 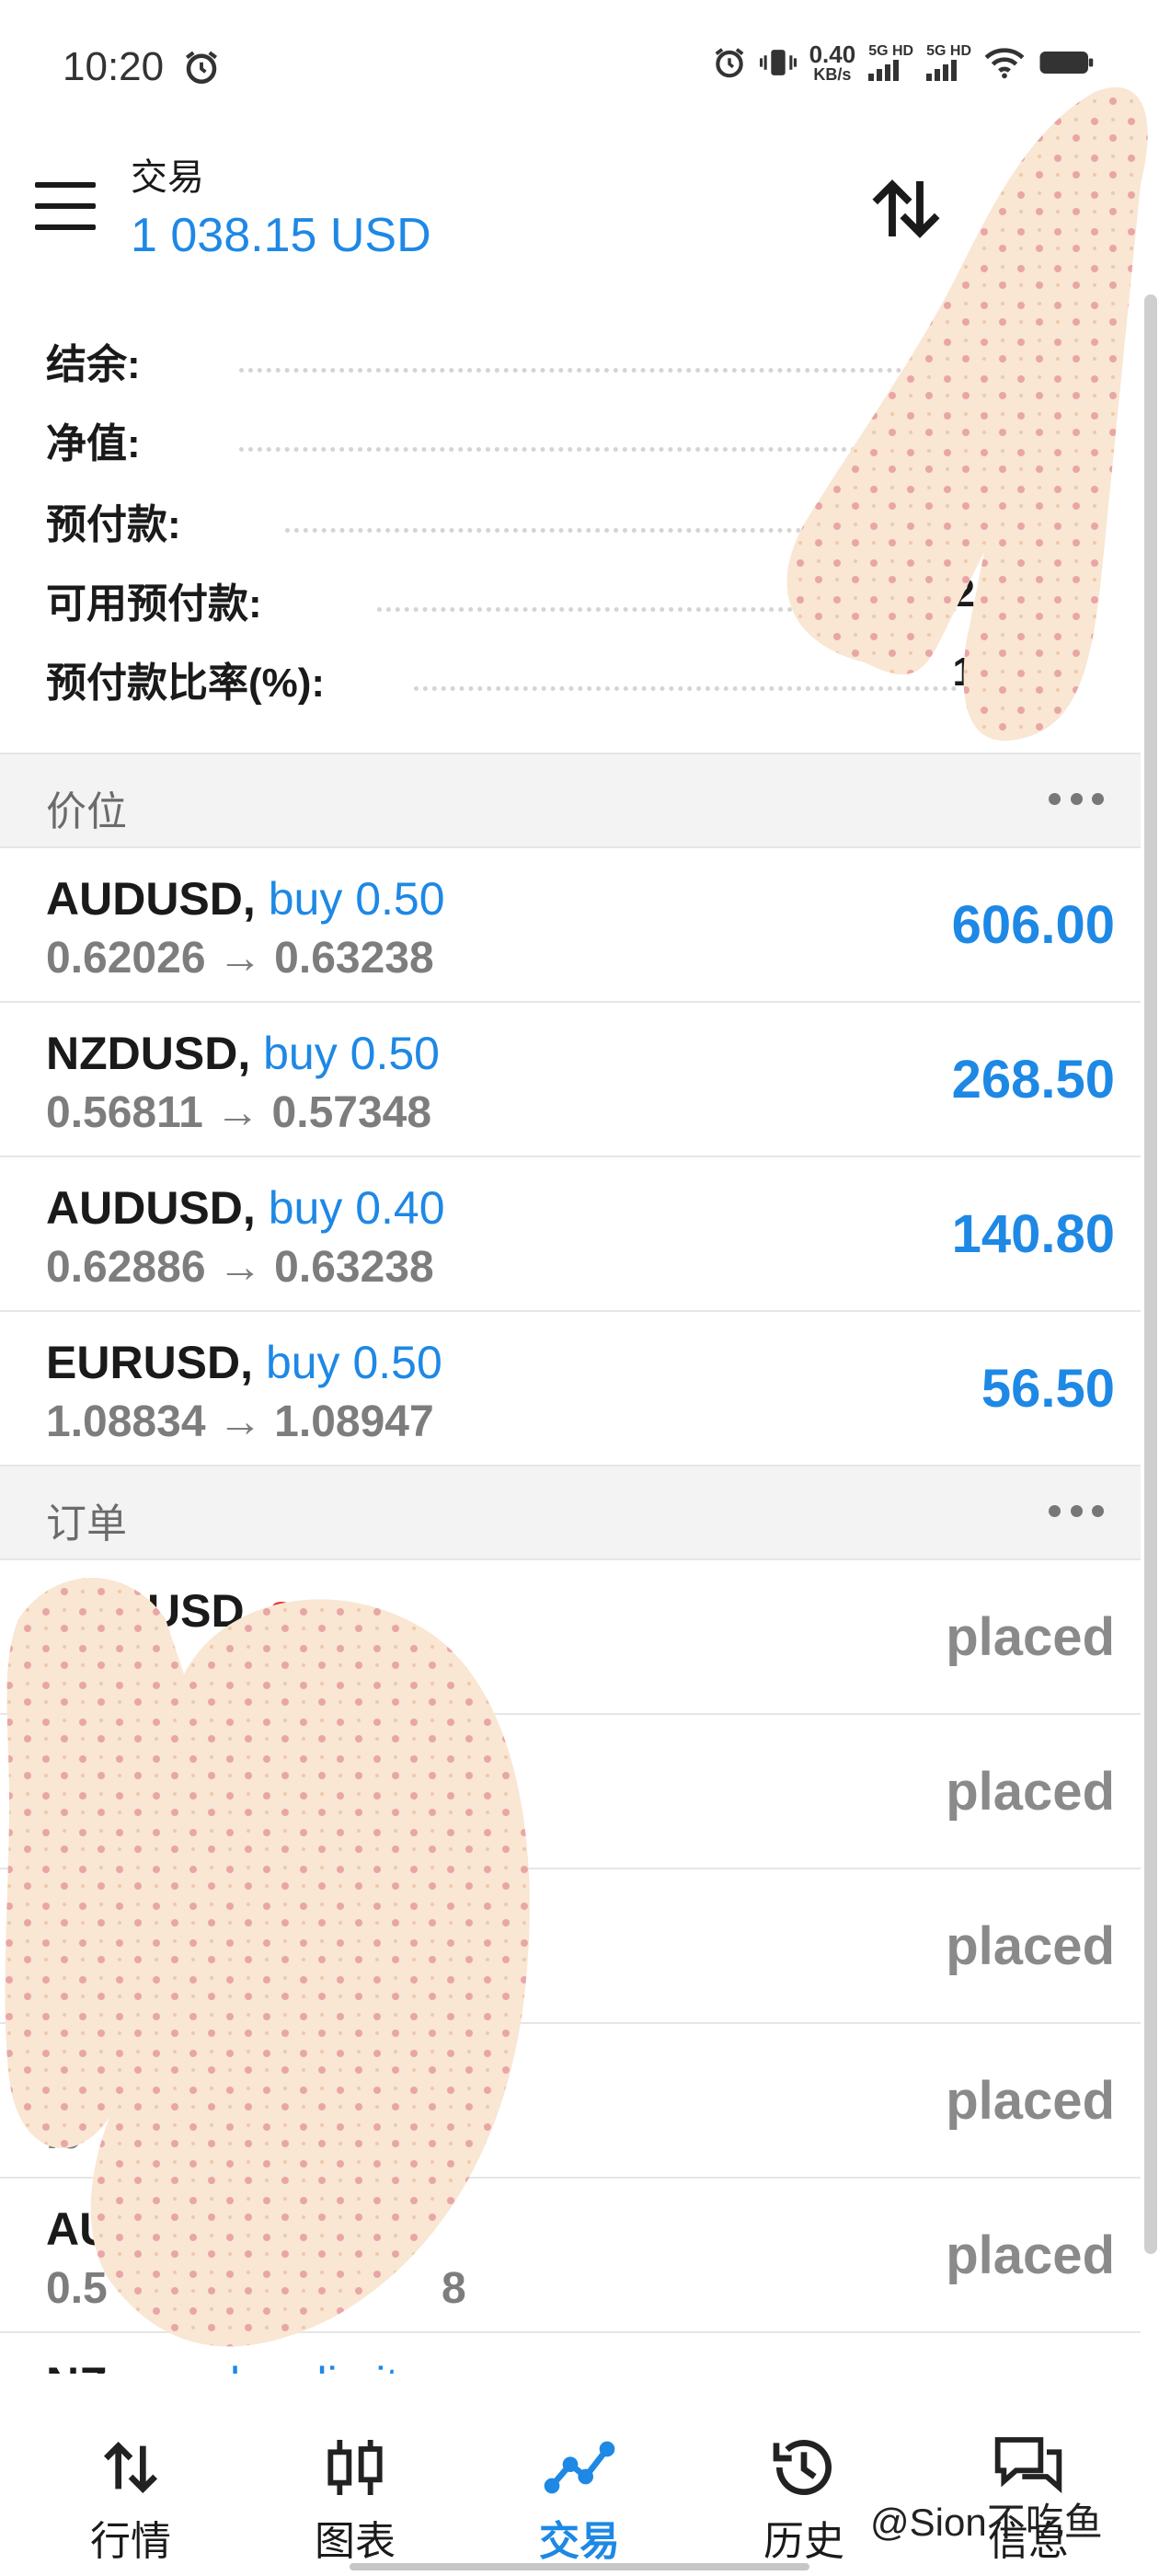 I want to click on summary-row-margin-level: 预付款比率(%): 1, so click(x=575, y=679).